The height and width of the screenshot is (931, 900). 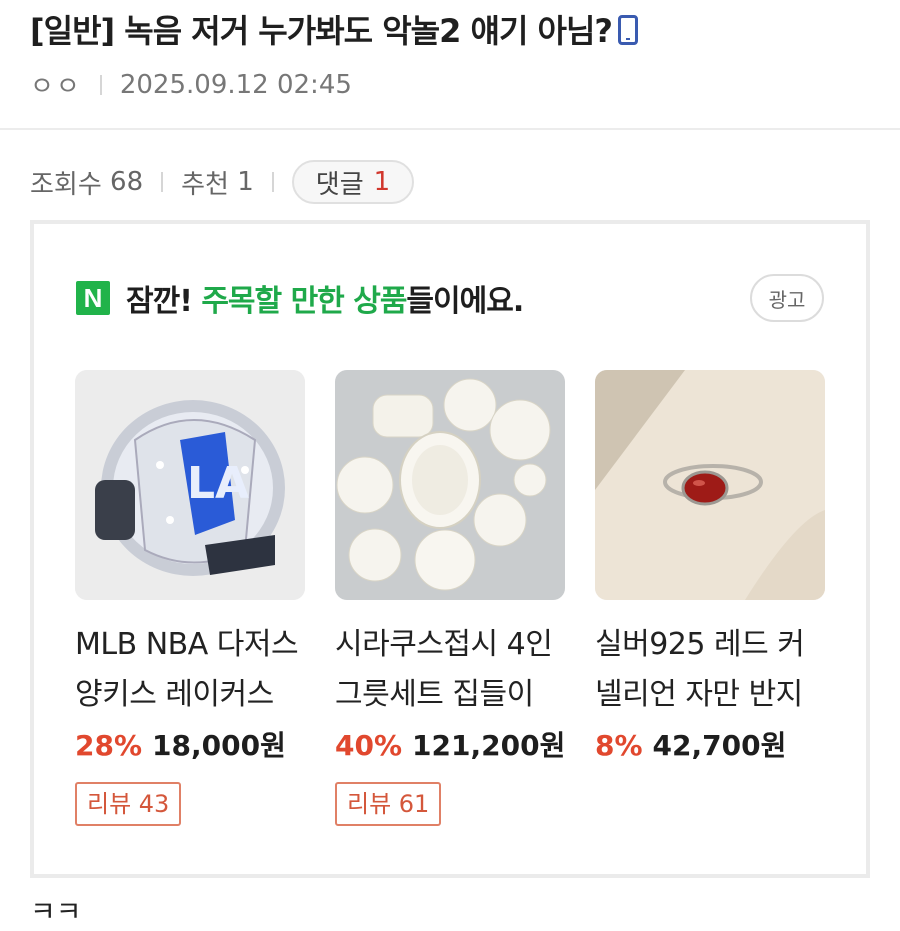 What do you see at coordinates (450, 670) in the screenshot?
I see `product-name: 시라쿠스접시 4인그릇세트 집들이 식기` at bounding box center [450, 670].